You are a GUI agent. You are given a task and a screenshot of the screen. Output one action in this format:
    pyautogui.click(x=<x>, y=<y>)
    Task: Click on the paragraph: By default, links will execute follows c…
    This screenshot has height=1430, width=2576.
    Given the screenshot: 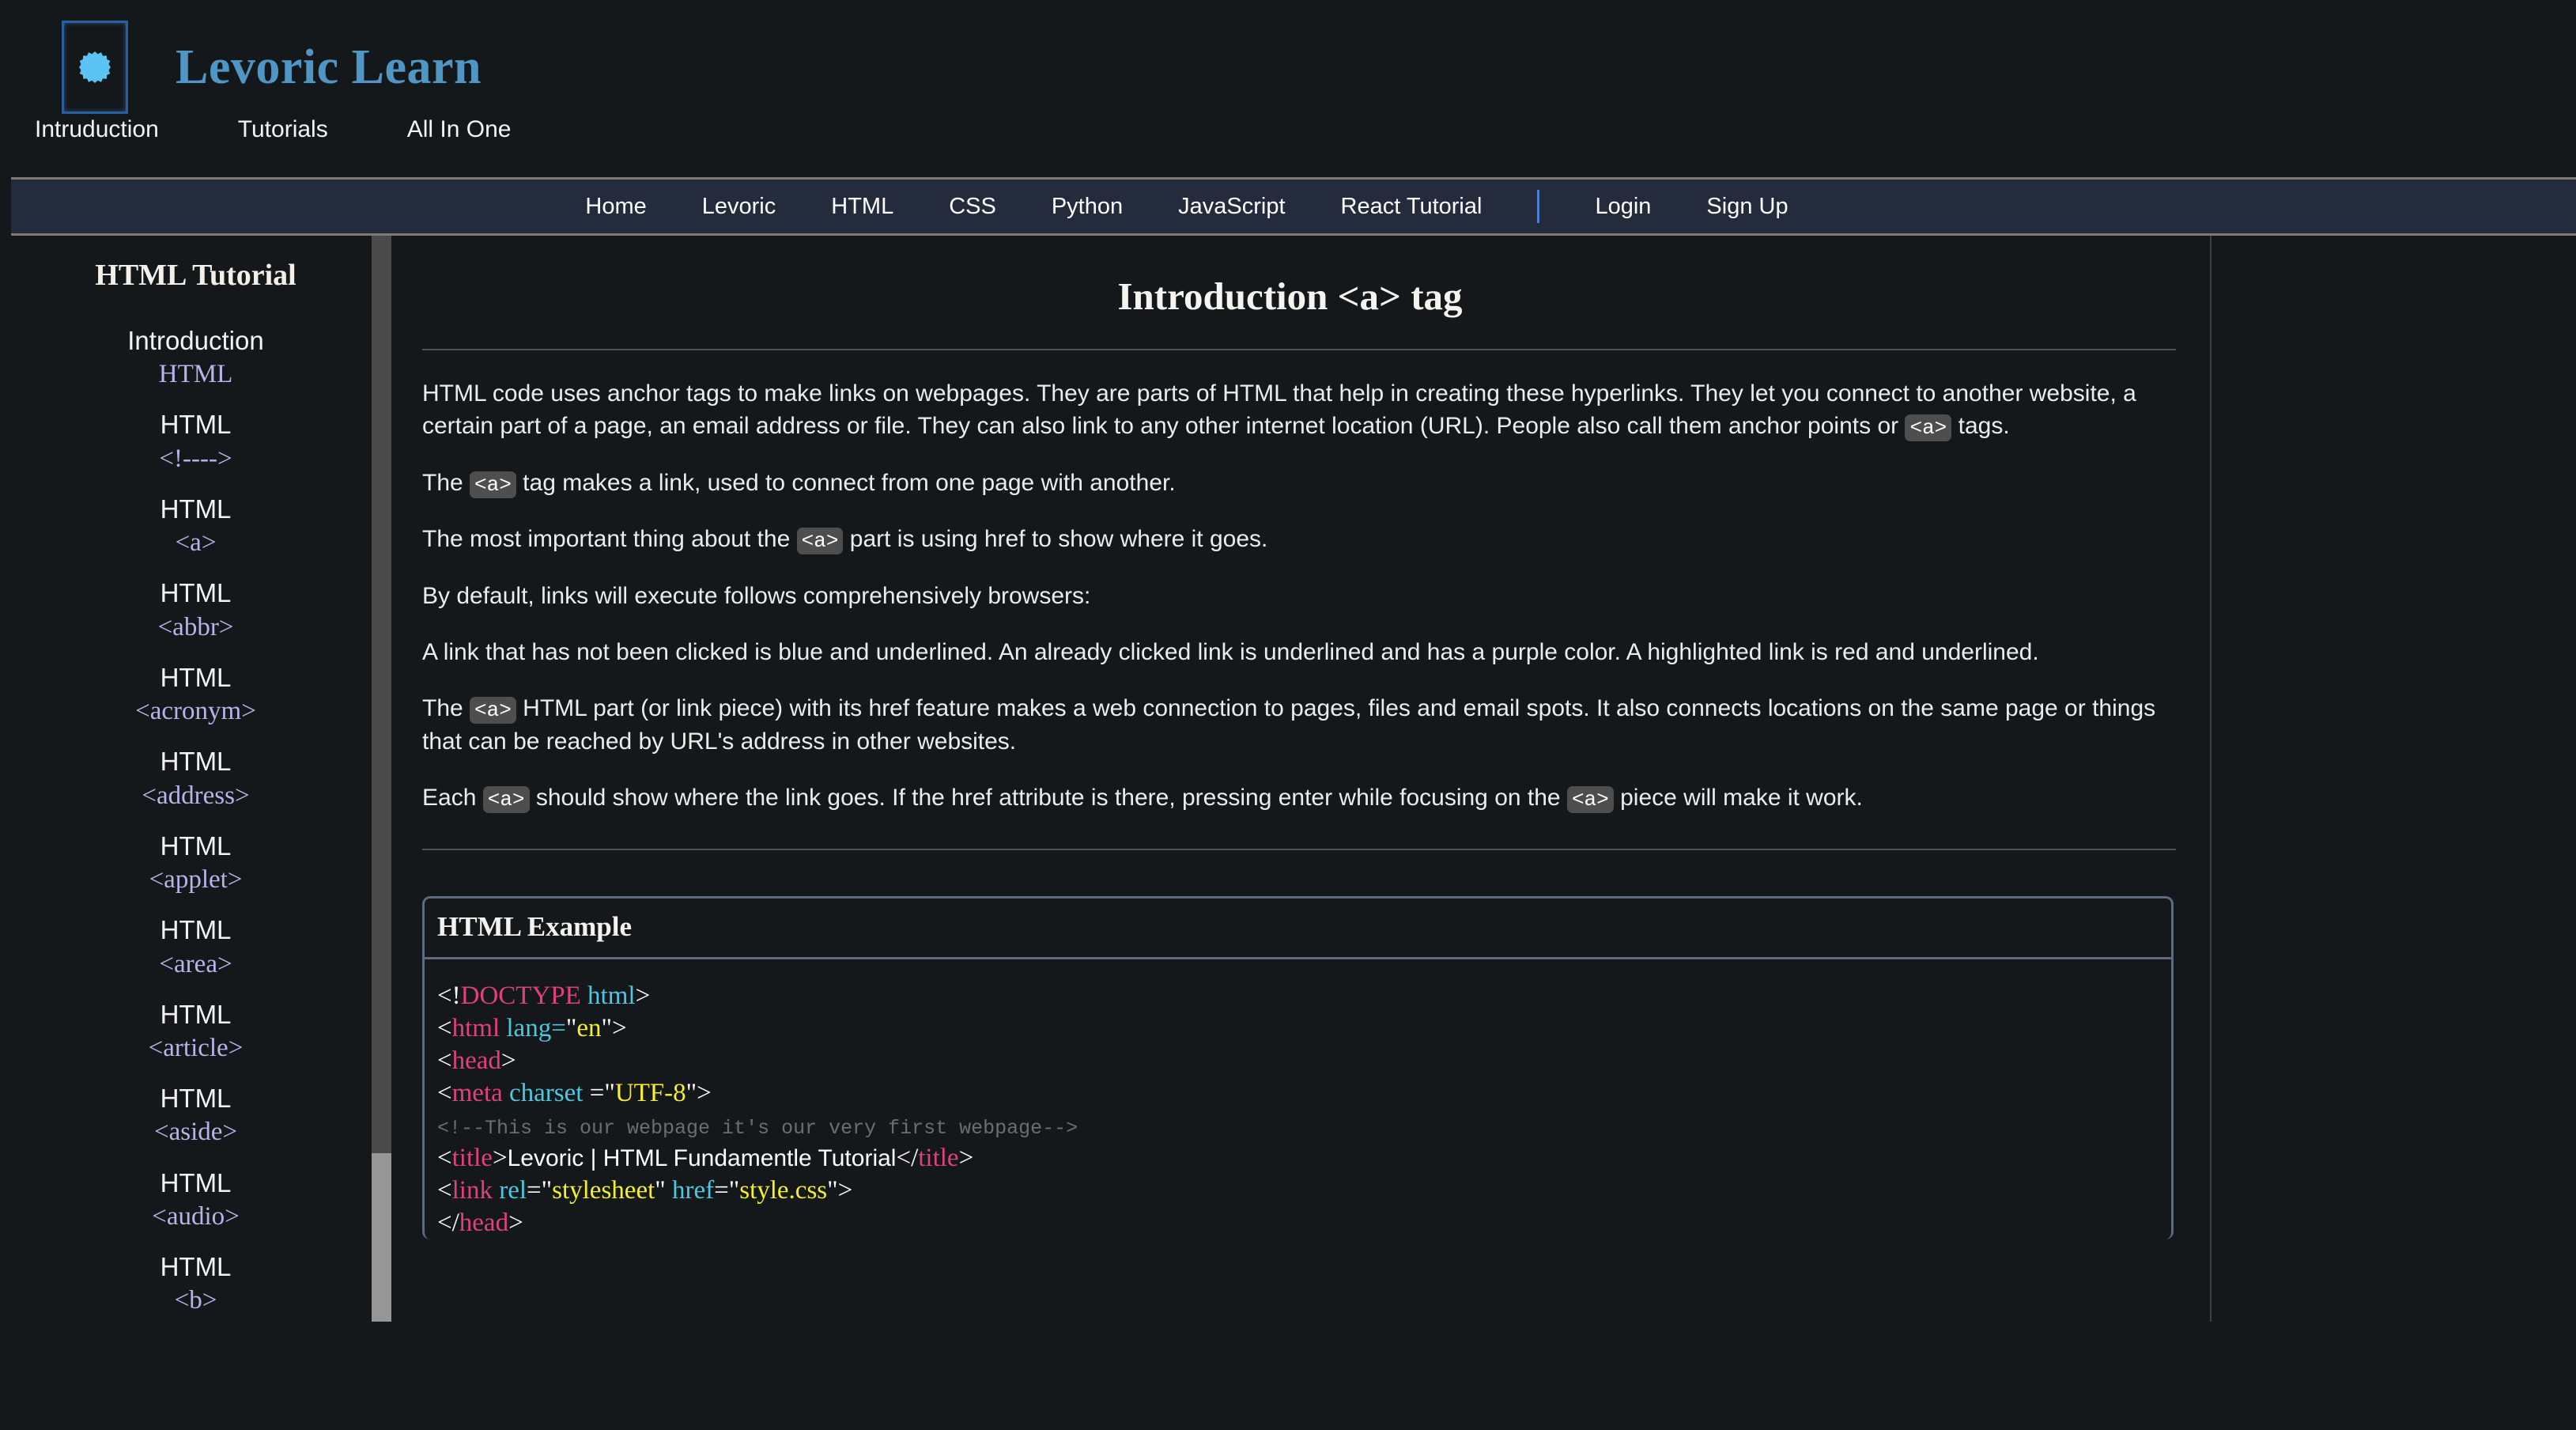 What is the action you would take?
    pyautogui.click(x=756, y=595)
    